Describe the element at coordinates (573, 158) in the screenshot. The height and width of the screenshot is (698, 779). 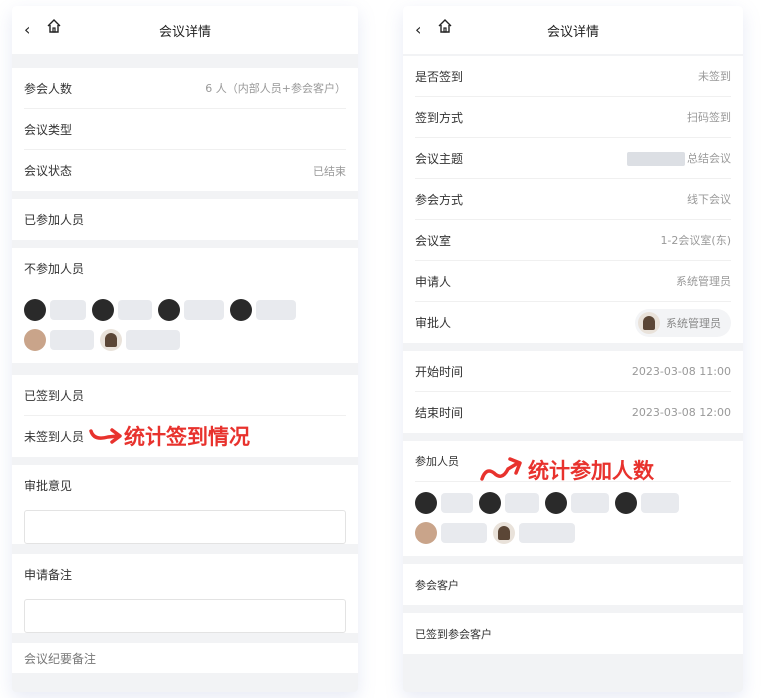
I see `detail-row-topic: 会议主题 总结会议` at that location.